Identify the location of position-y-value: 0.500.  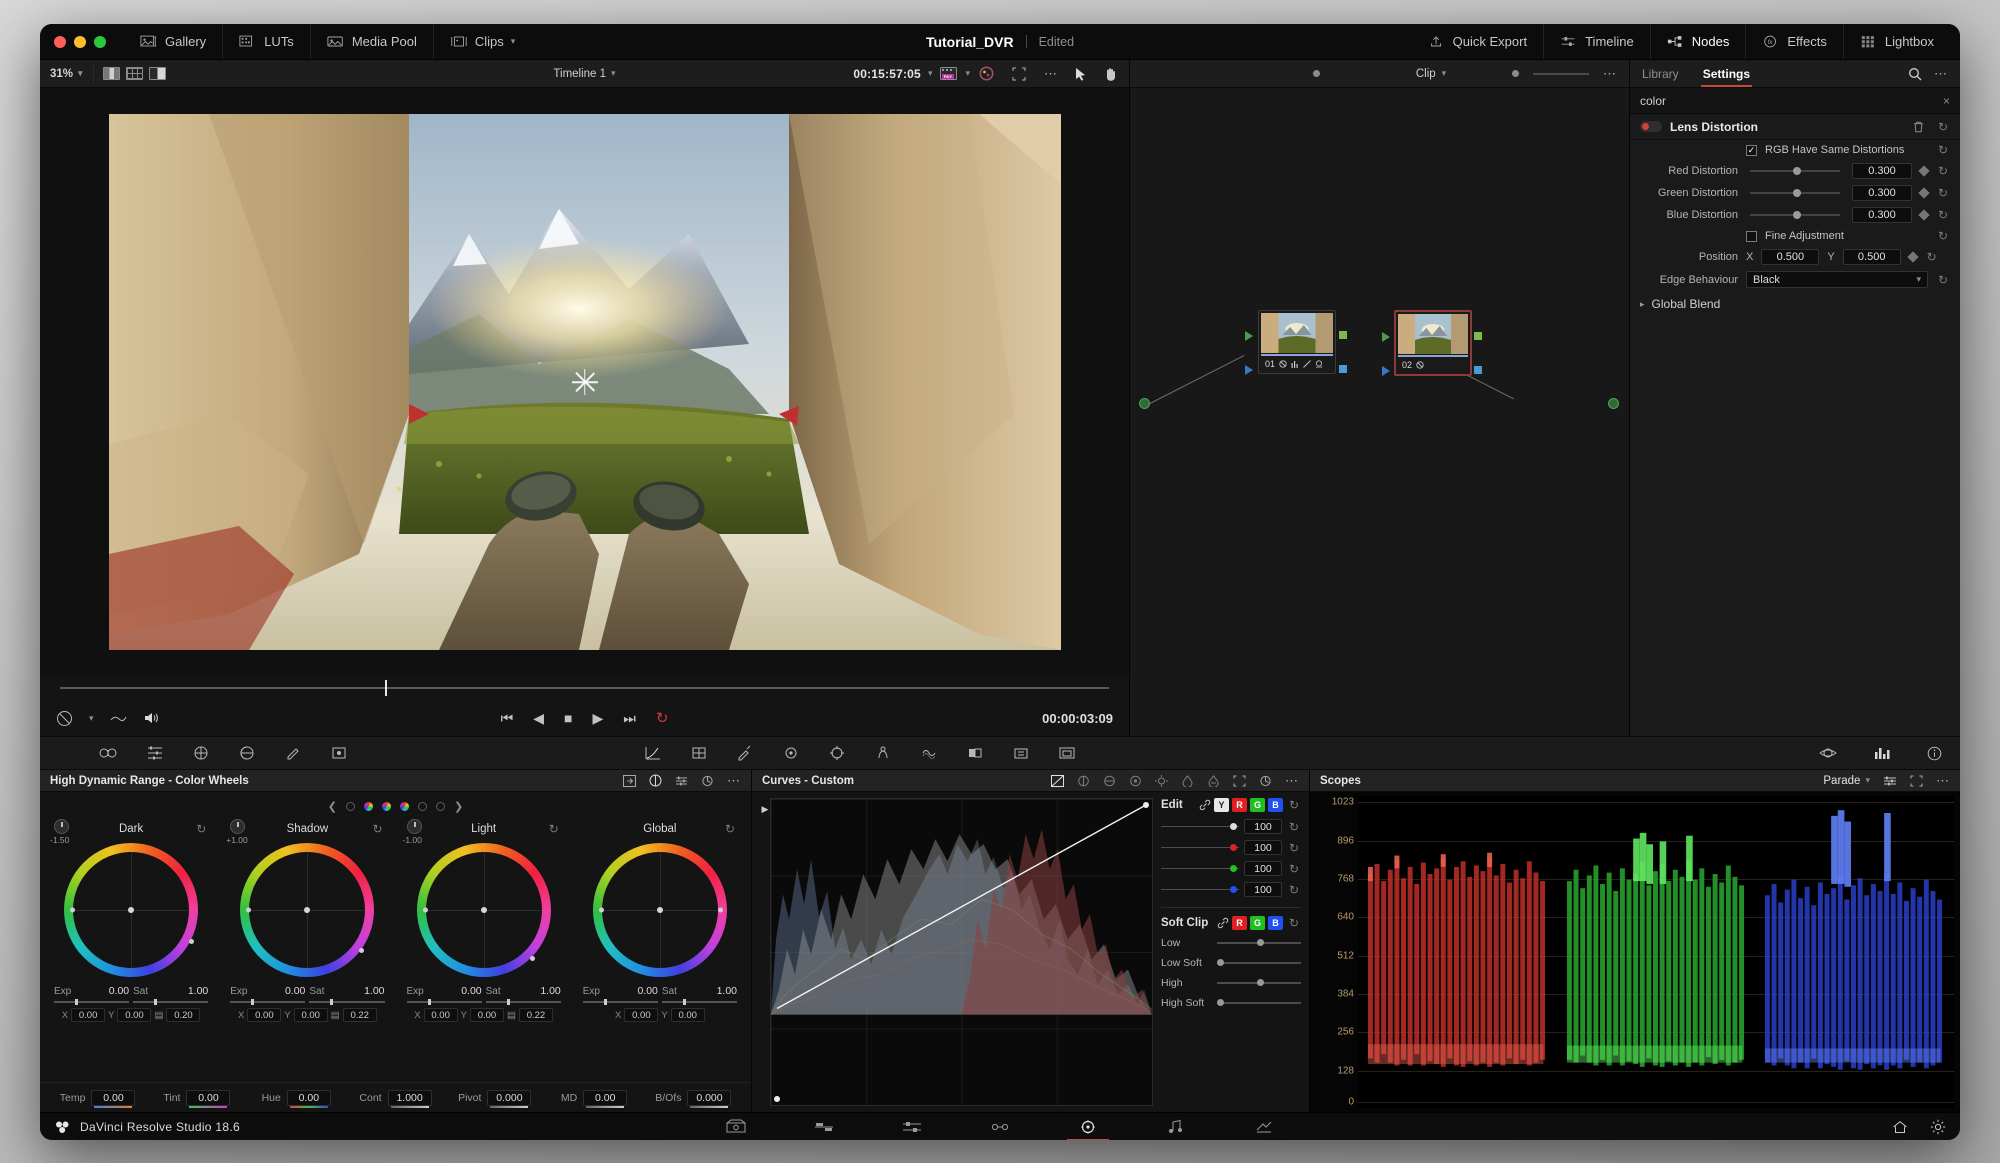
(1871, 257).